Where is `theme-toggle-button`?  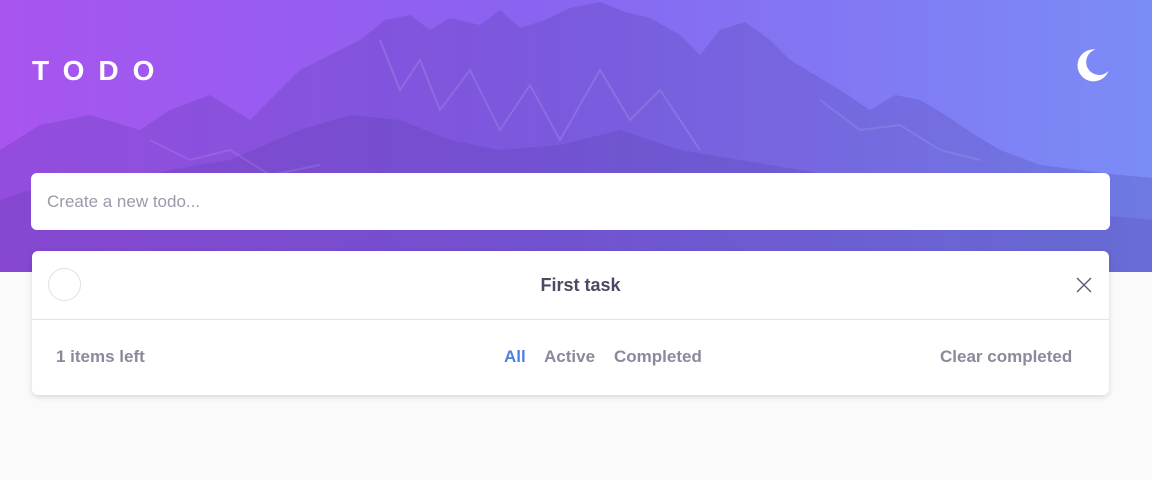
theme-toggle-button is located at coordinates (1092, 66).